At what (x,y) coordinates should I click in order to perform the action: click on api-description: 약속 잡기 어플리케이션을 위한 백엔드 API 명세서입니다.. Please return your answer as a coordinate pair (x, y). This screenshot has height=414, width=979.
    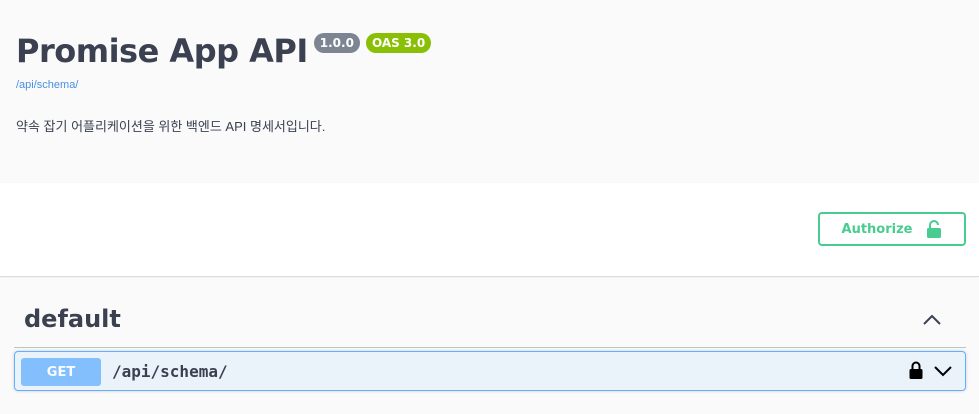
    Looking at the image, I should click on (171, 126).